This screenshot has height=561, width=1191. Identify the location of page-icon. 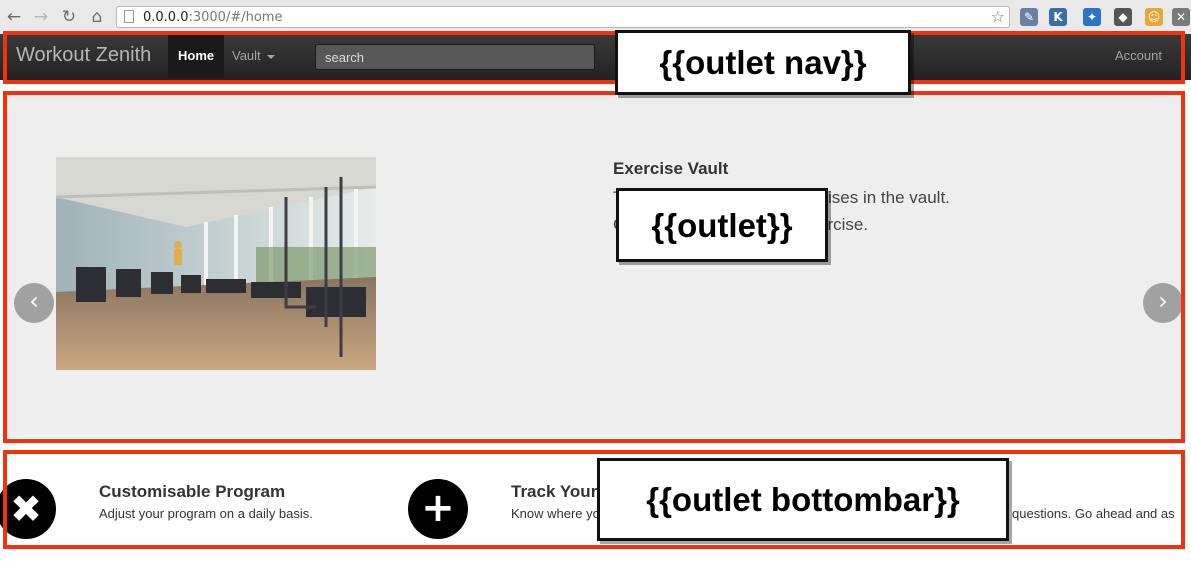
(129, 16).